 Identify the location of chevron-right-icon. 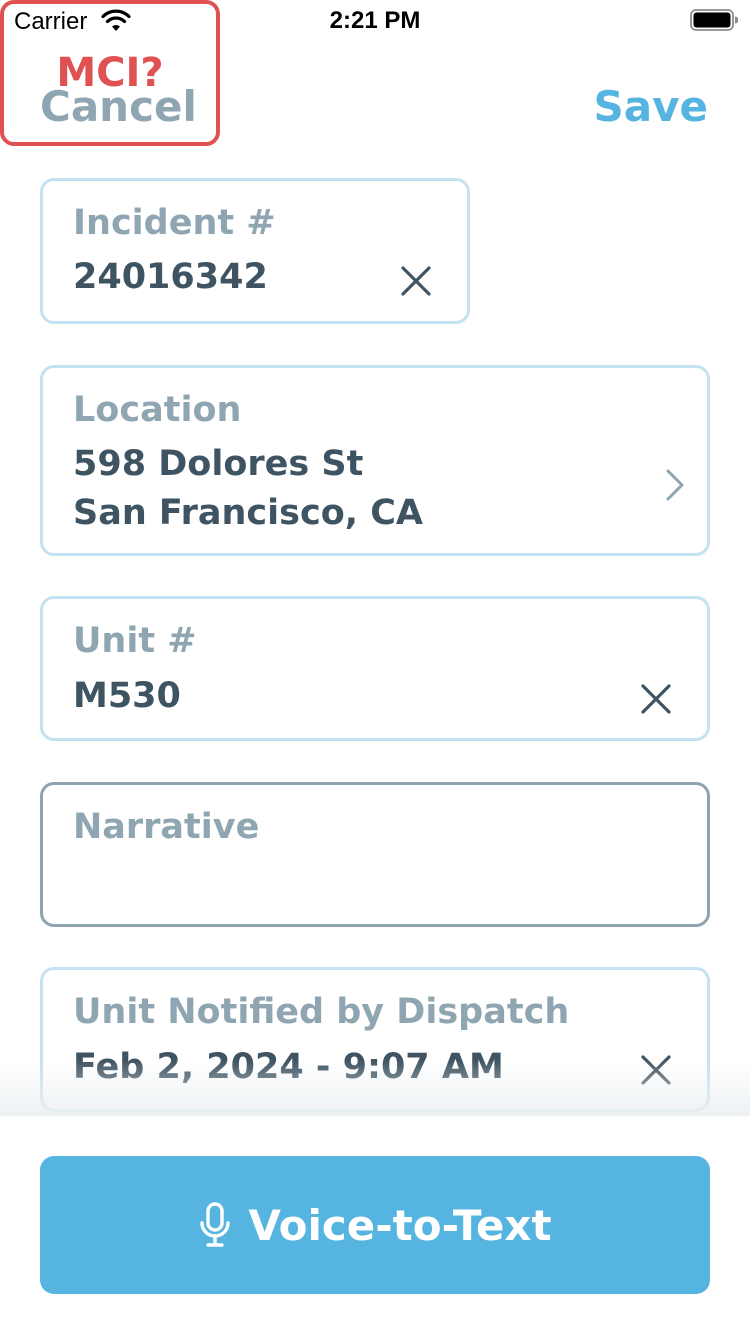
(675, 485).